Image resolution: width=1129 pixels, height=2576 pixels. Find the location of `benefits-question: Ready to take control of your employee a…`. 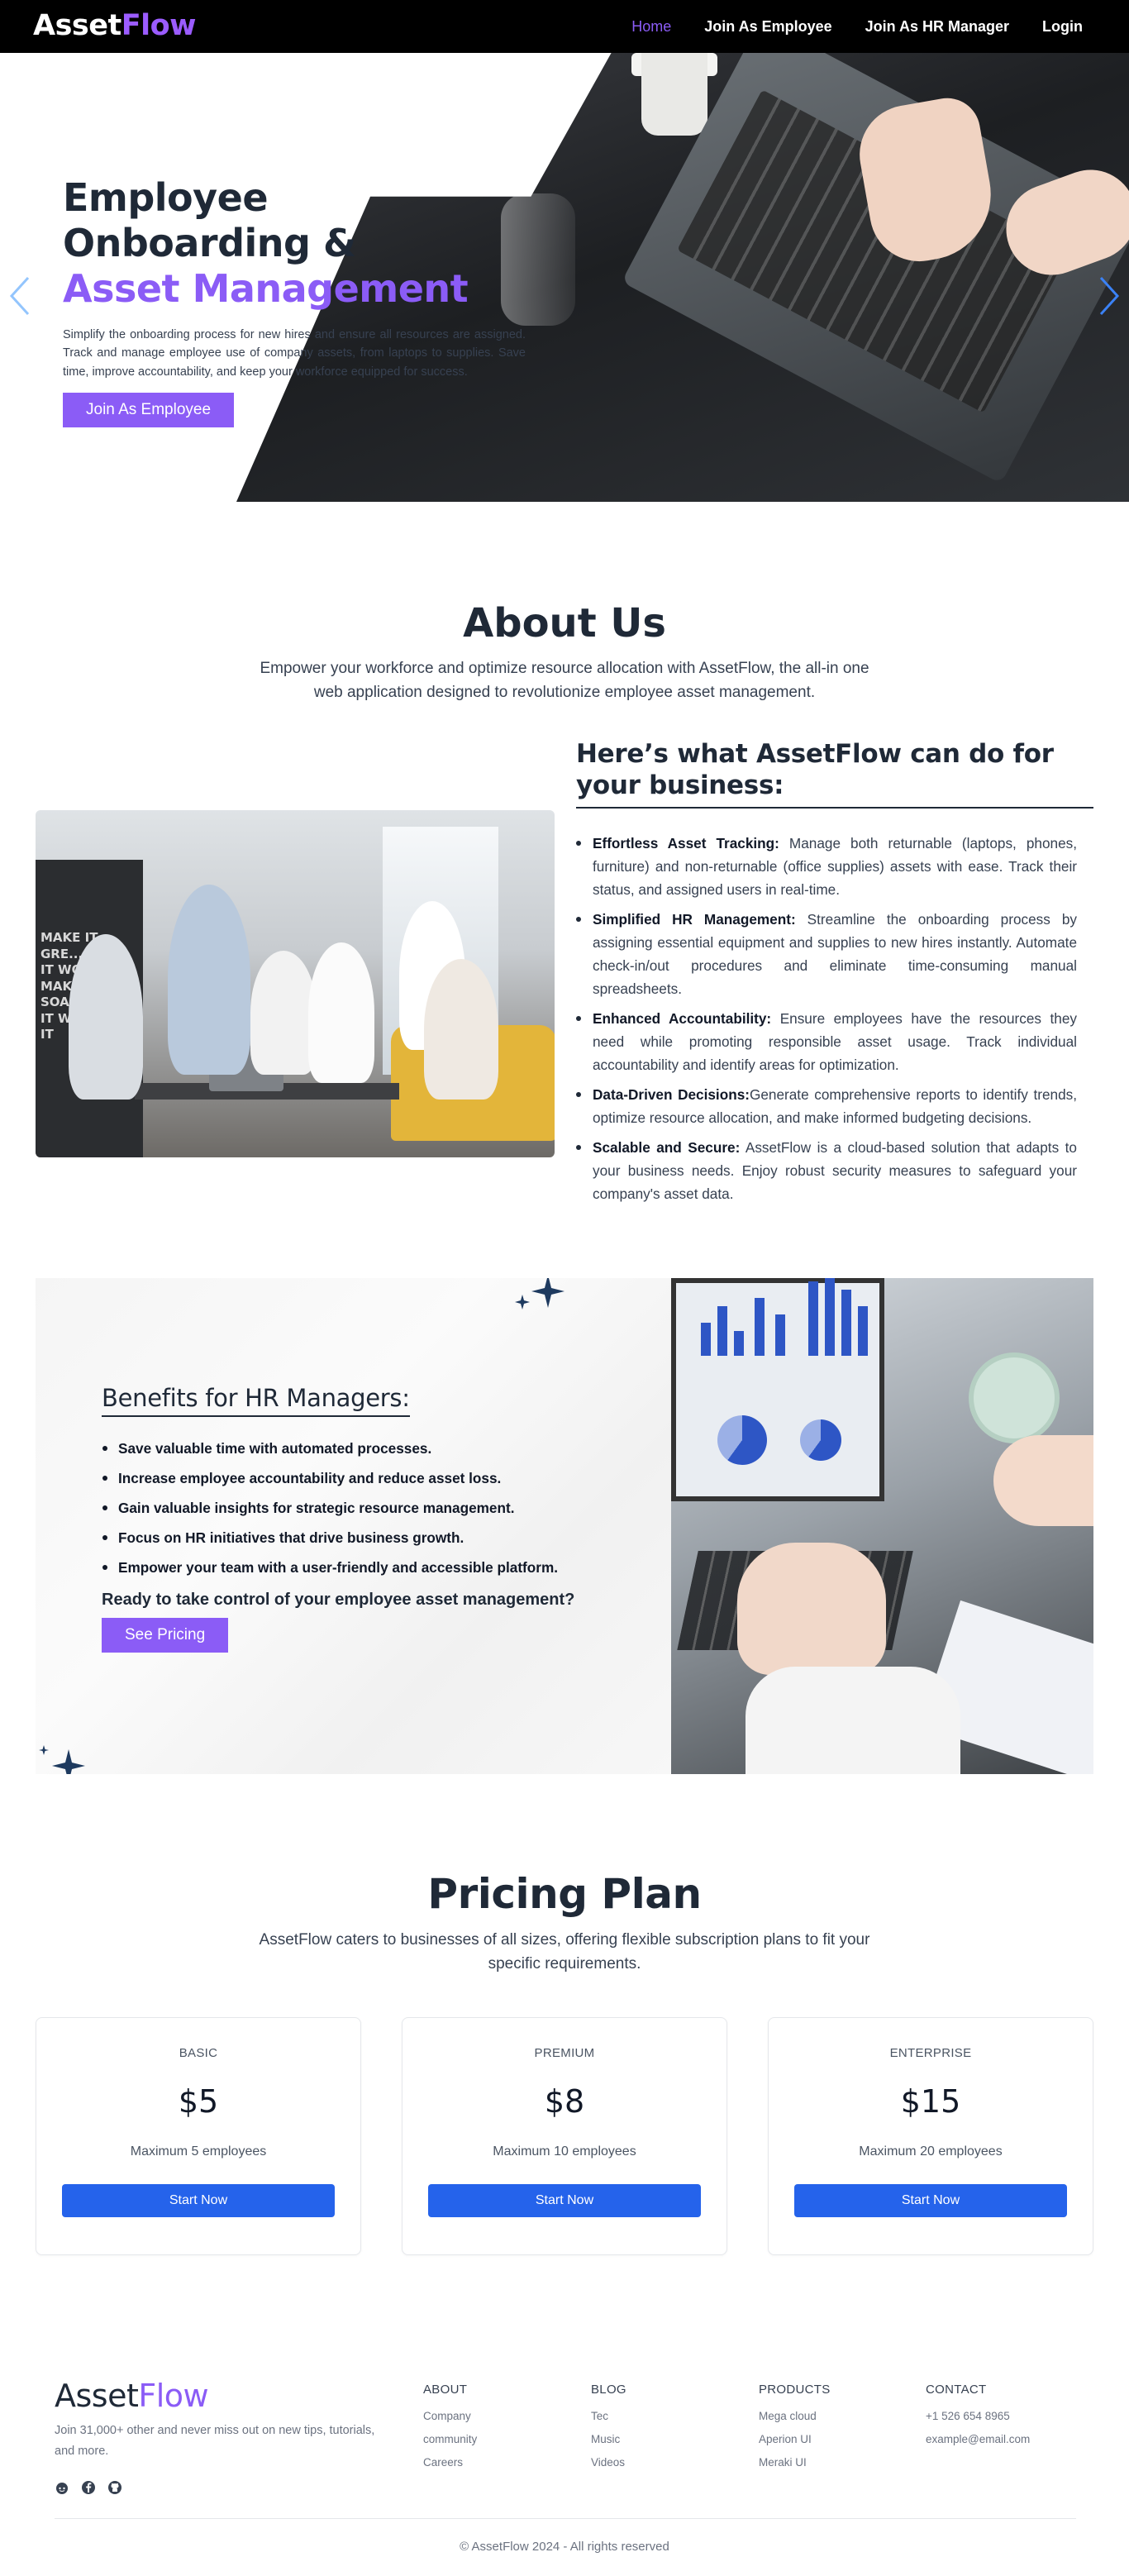

benefits-question: Ready to take control of your employee a… is located at coordinates (338, 1600).